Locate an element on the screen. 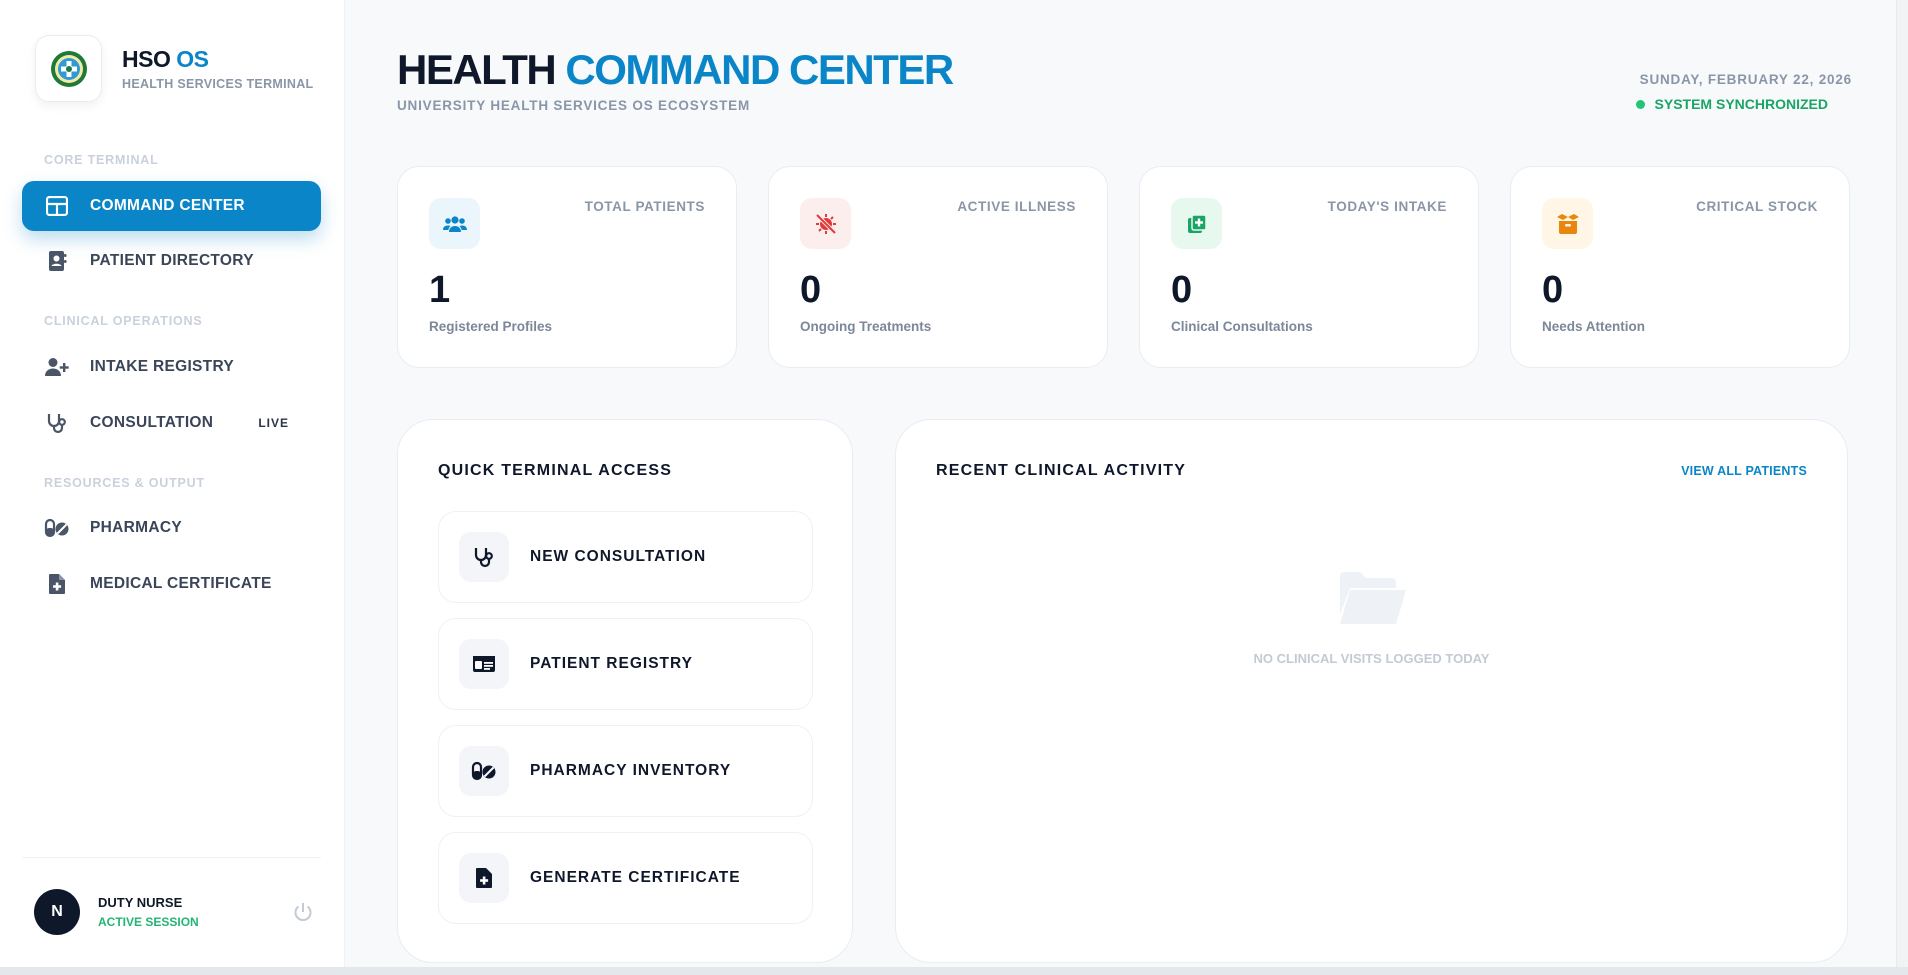  user-name: DUTY NURSE is located at coordinates (140, 902).